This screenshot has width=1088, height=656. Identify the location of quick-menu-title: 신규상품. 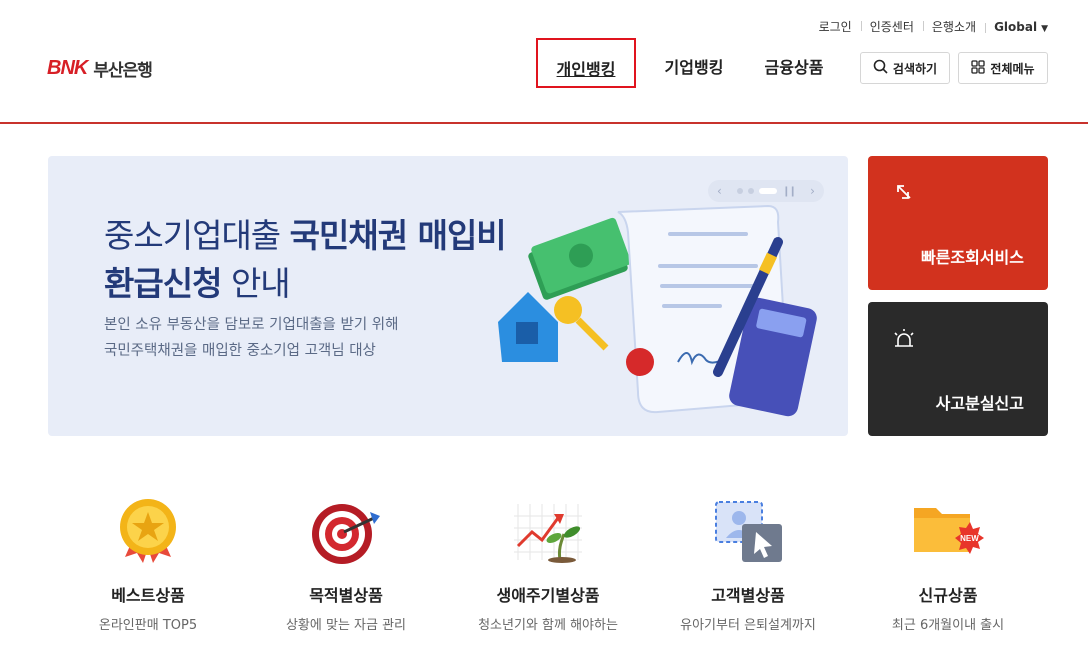
(948, 595).